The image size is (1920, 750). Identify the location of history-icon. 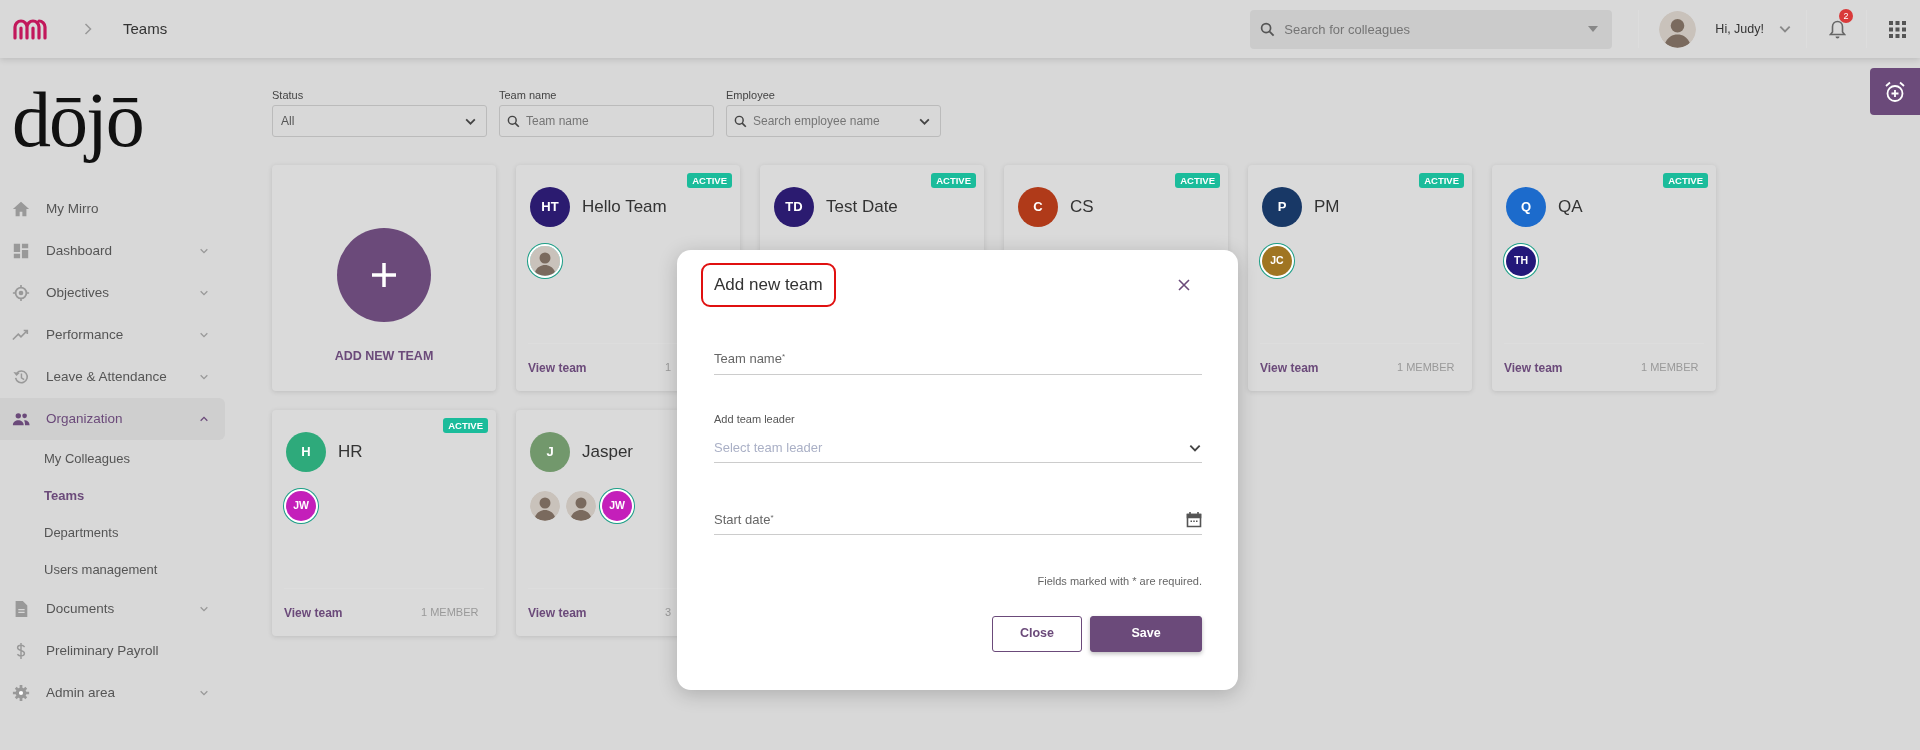
(21, 377).